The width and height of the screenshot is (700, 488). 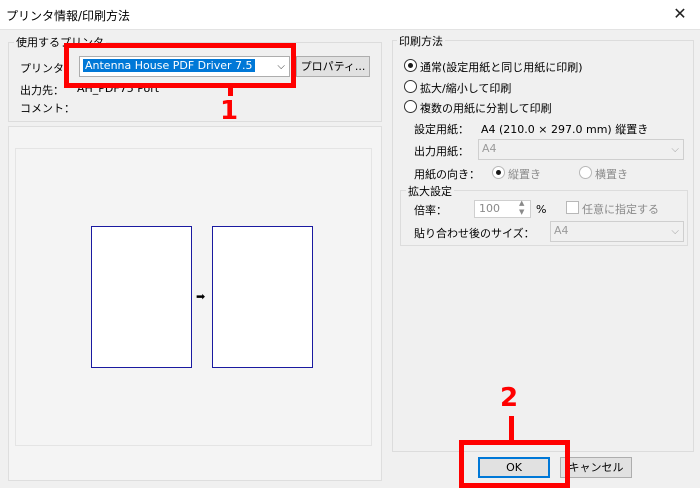 What do you see at coordinates (180, 65) in the screenshot?
I see `printer-highlight-box` at bounding box center [180, 65].